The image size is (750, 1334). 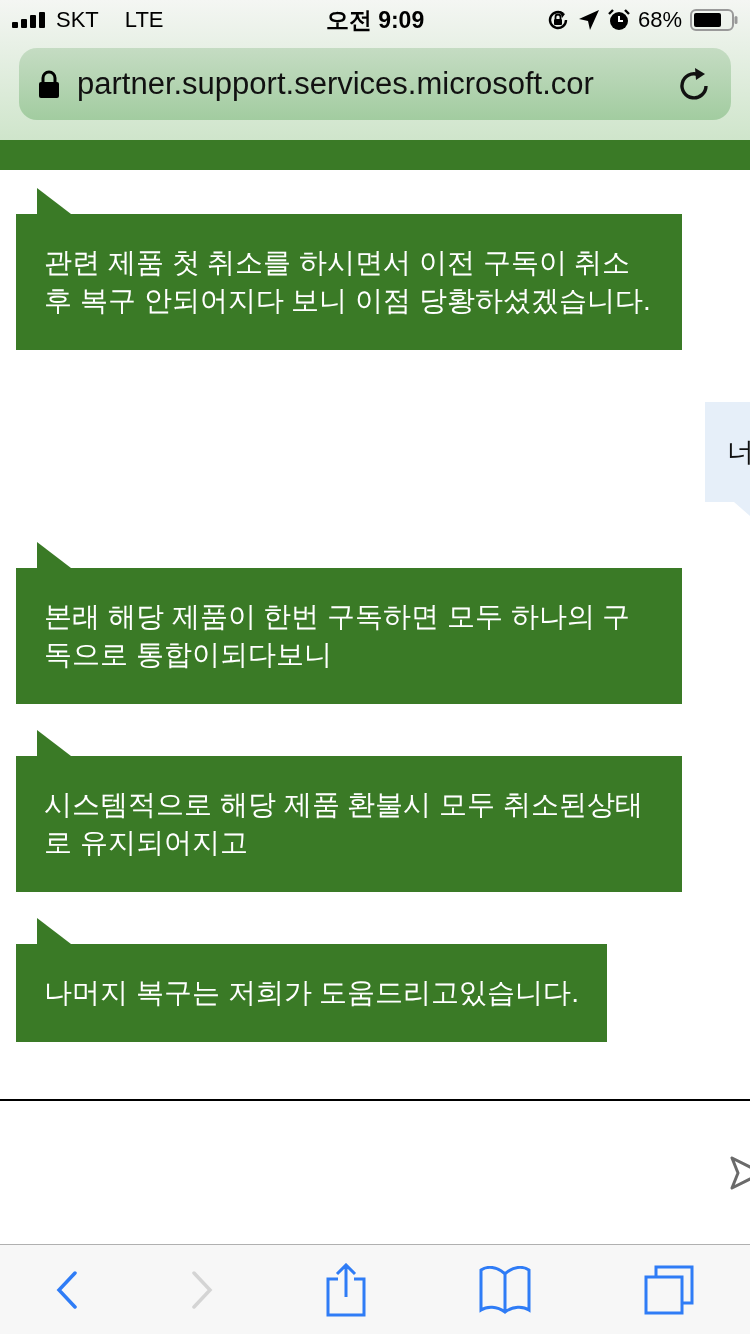 I want to click on agent-message: 본래 해당 제품이 한번 구독하면 모두 하나의 구독으로 통합이되다보니, so click(x=349, y=636).